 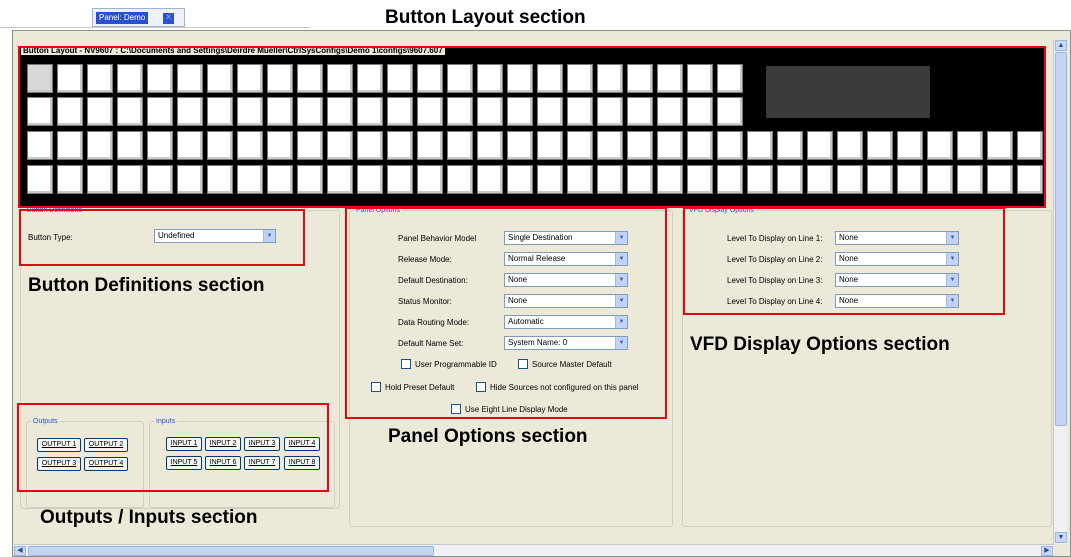 I want to click on hide-sources-checkbox, so click(x=481, y=387).